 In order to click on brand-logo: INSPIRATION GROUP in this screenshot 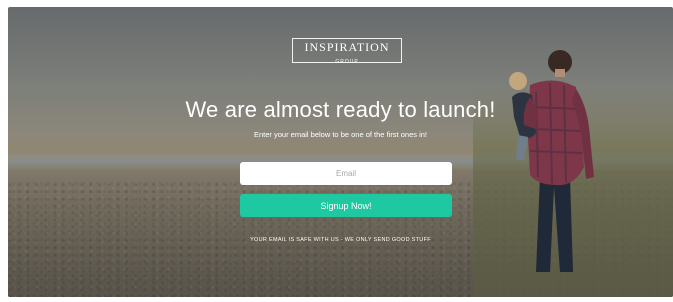, I will do `click(347, 51)`.